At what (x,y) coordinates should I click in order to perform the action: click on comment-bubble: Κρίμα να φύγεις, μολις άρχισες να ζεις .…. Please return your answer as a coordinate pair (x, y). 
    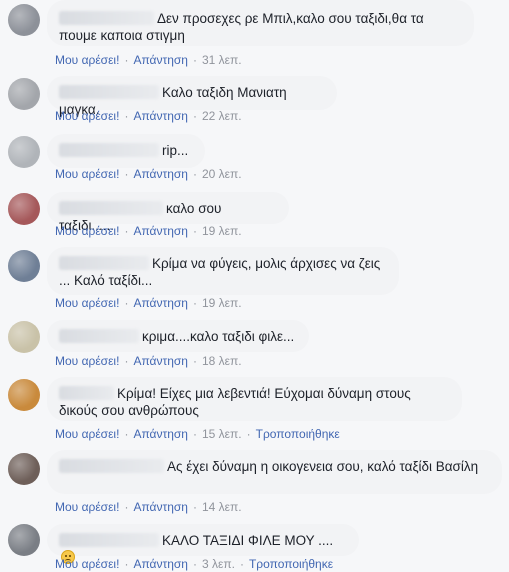
    Looking at the image, I should click on (223, 271).